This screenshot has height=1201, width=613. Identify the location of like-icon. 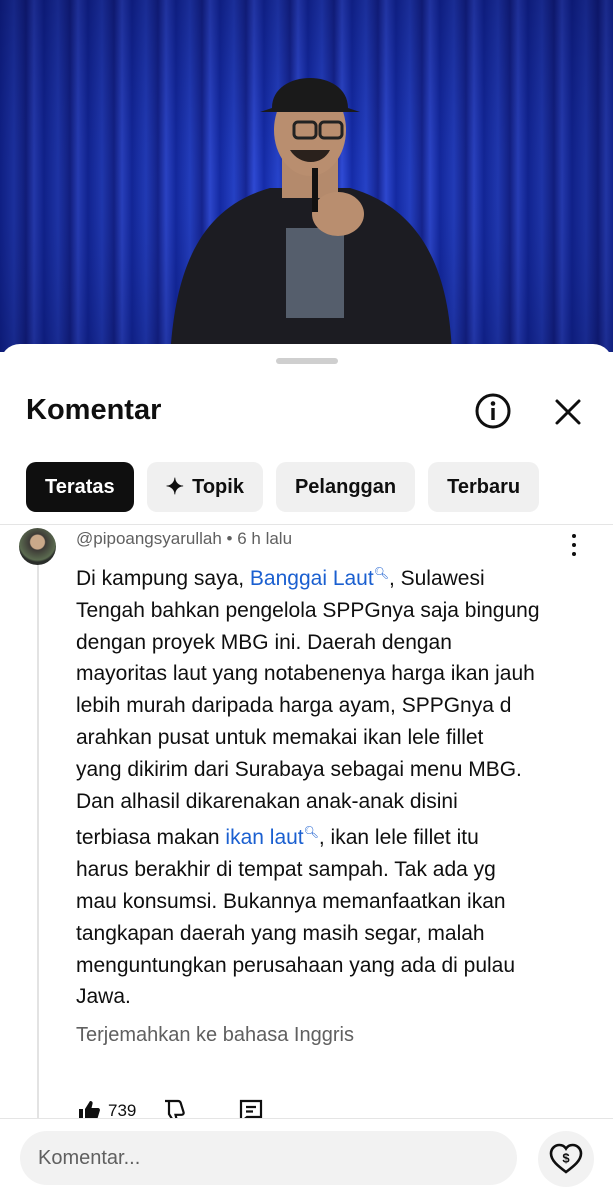
(89, 1108).